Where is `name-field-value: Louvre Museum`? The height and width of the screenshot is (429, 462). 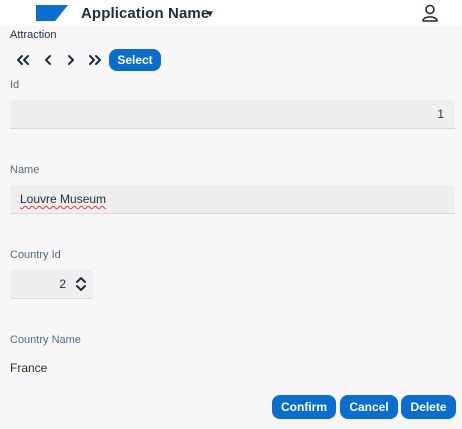
name-field-value: Louvre Museum is located at coordinates (63, 199).